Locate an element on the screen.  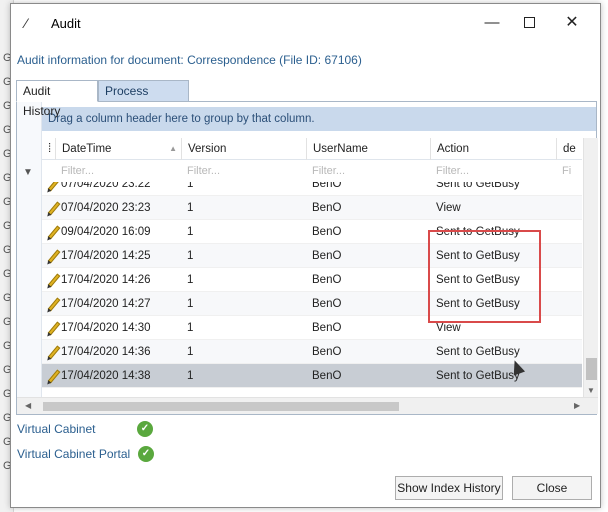
show-index-history-button: Show Index History is located at coordinates (449, 488).